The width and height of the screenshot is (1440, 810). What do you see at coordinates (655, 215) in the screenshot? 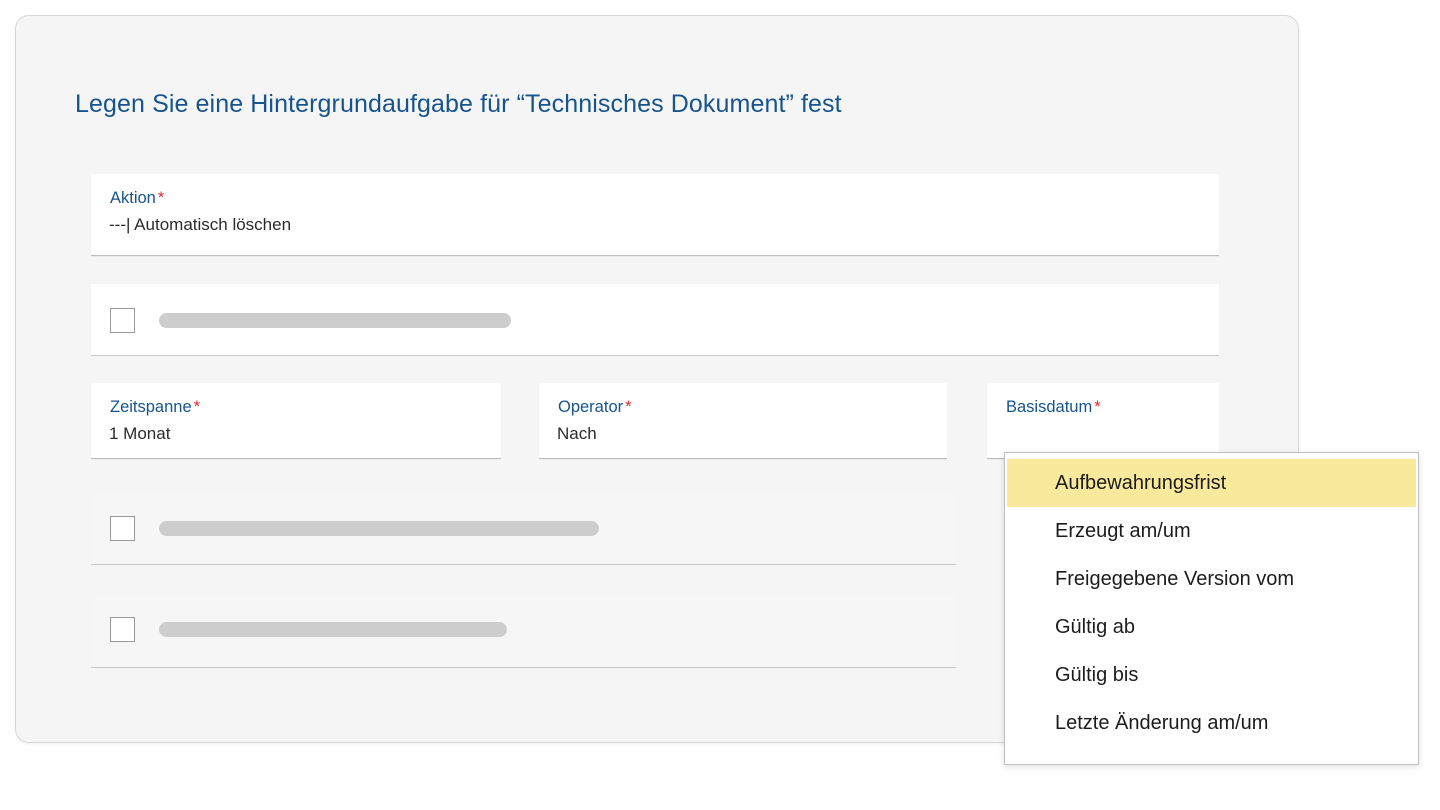
I see `field-aktion: Aktion * ---| Automatisch löschen` at bounding box center [655, 215].